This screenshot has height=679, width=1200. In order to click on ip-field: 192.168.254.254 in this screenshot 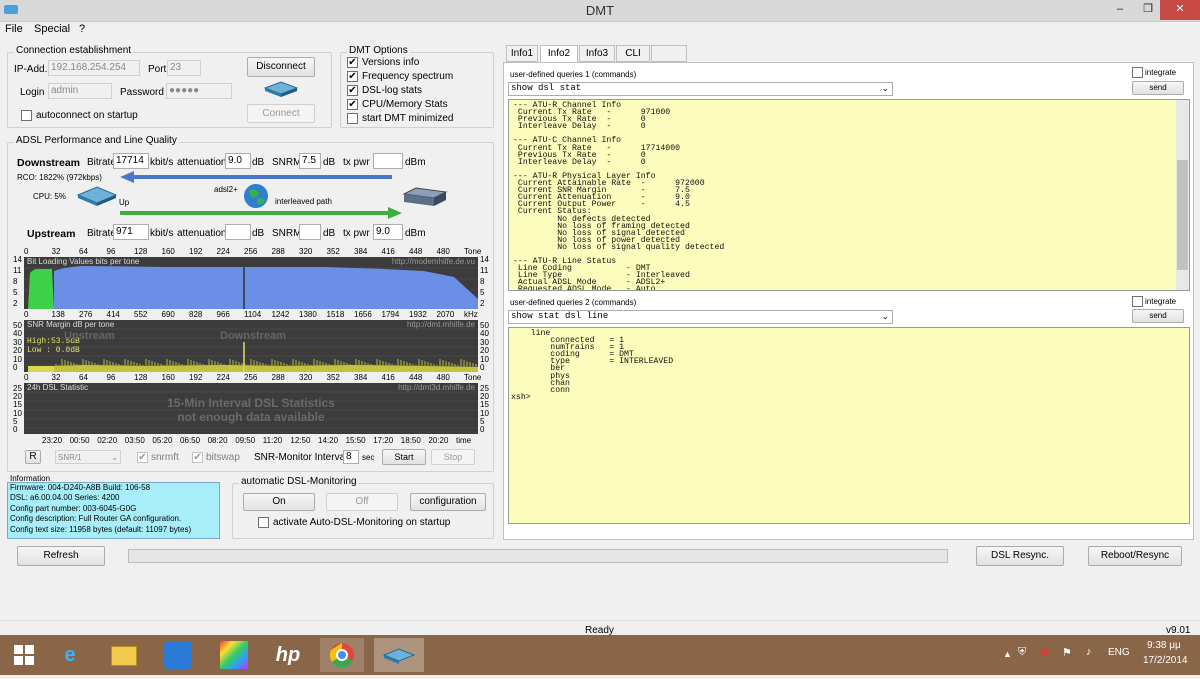, I will do `click(94, 68)`.